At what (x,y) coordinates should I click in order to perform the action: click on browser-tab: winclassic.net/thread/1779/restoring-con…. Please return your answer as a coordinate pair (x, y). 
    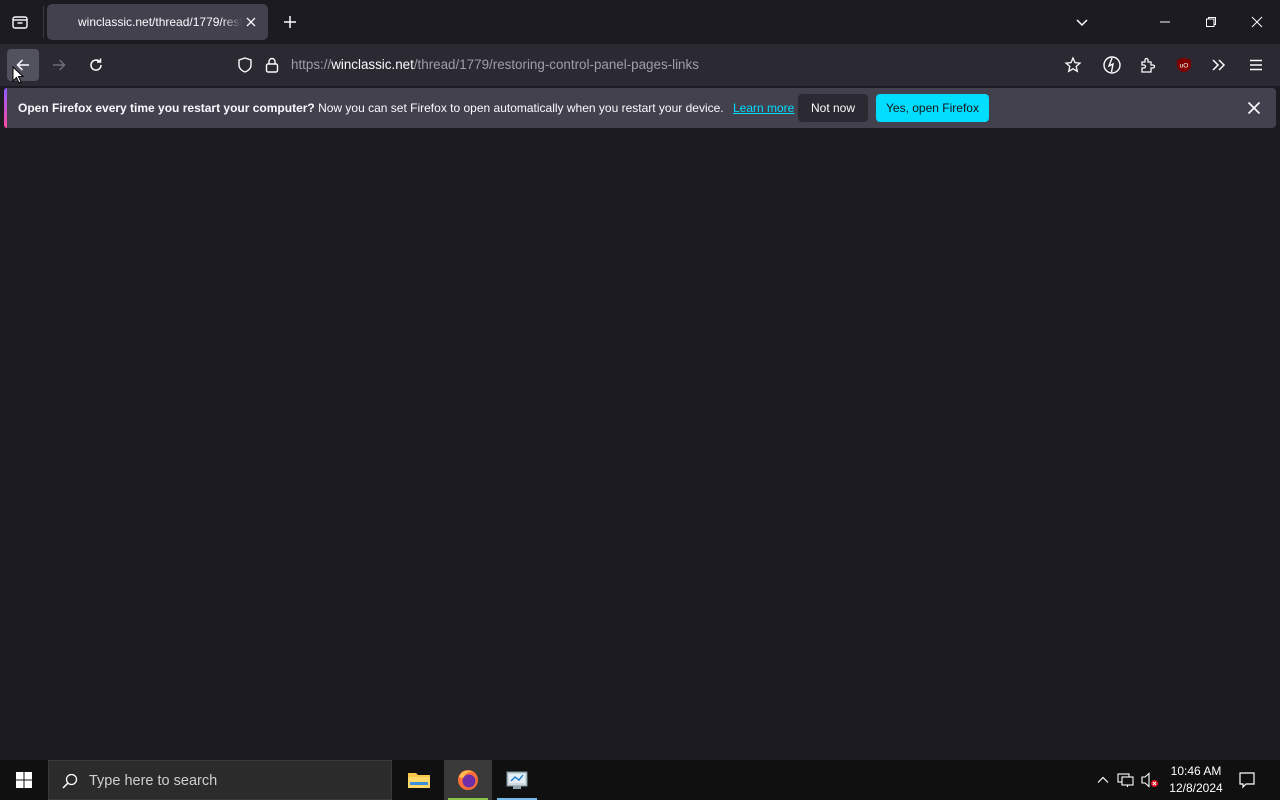
    Looking at the image, I should click on (157, 22).